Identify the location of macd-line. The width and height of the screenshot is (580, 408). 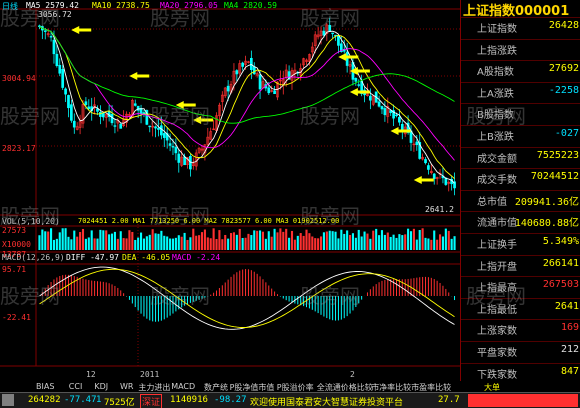
(247, 298).